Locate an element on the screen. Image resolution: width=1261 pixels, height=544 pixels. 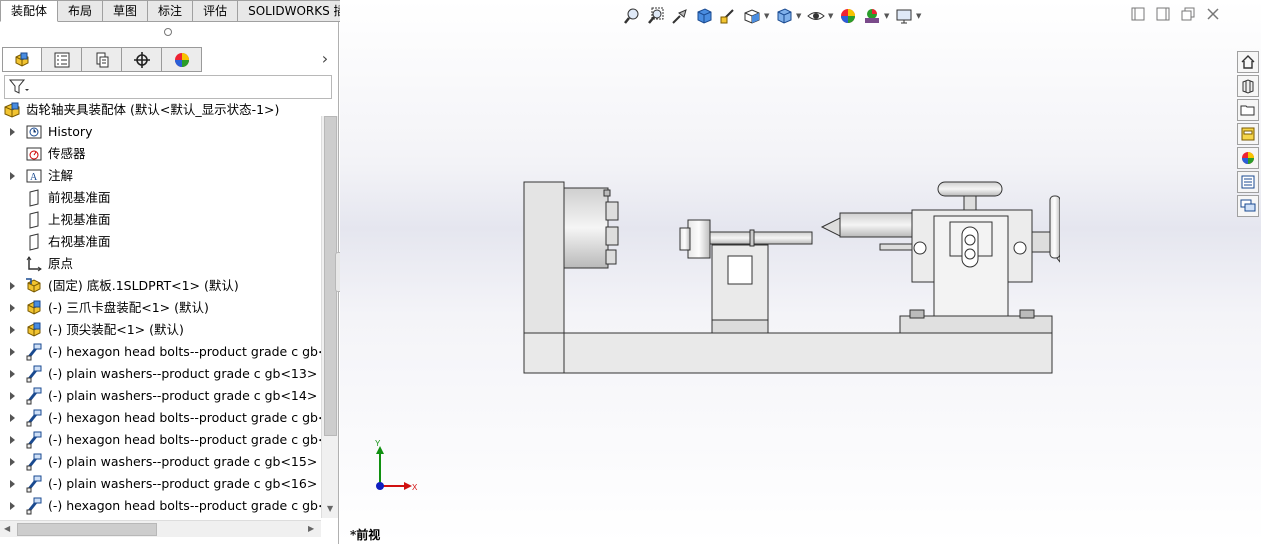
left-upright is located at coordinates (544, 257).